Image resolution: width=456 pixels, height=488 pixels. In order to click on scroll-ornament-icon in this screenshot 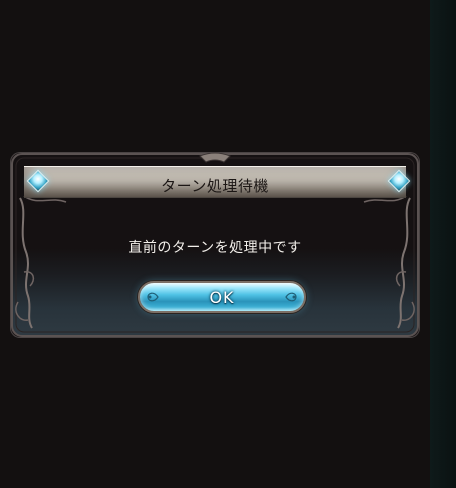, I will do `click(291, 297)`.